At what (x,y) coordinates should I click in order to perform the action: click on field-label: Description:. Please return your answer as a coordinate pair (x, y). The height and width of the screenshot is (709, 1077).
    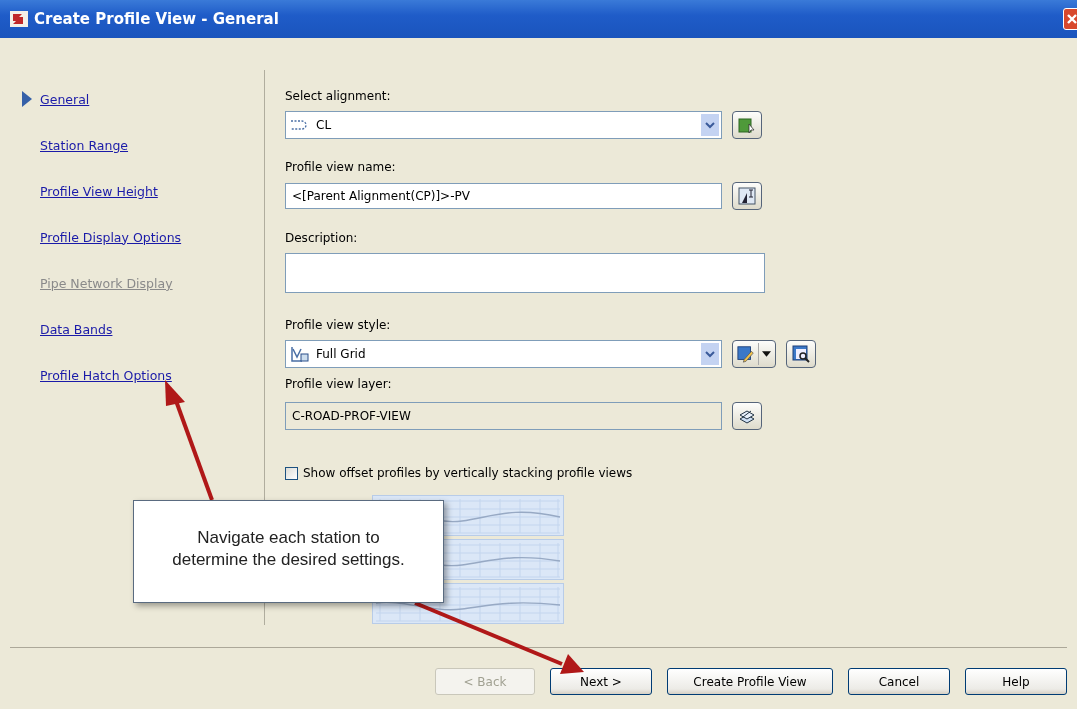
    Looking at the image, I should click on (322, 238).